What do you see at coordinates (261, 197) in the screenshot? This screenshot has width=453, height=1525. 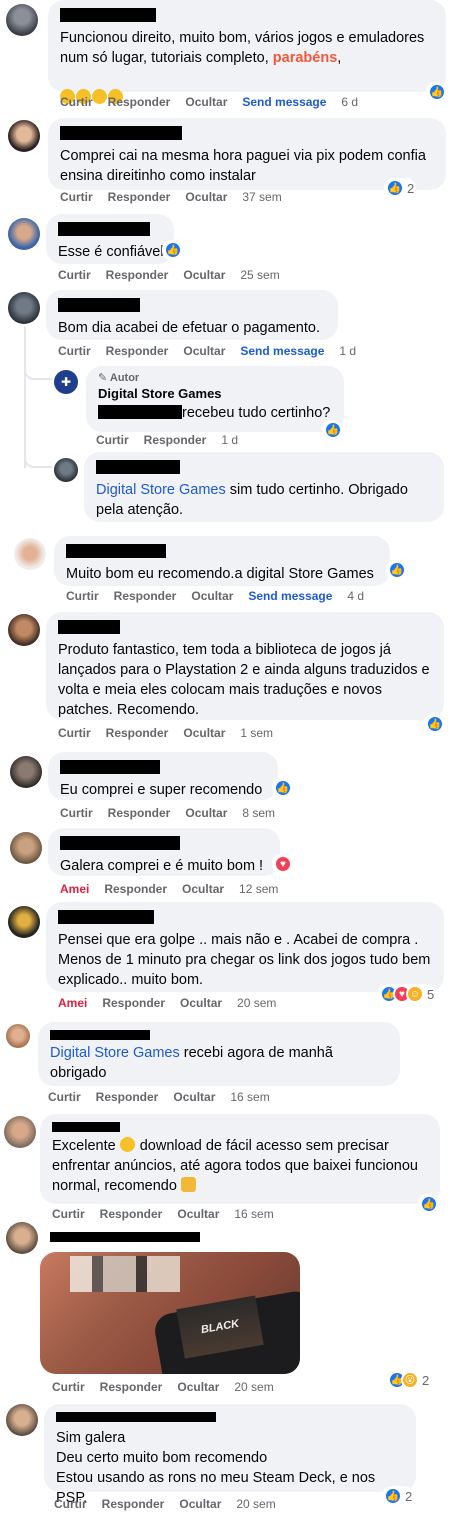 I see `timestamp: 37 sem` at bounding box center [261, 197].